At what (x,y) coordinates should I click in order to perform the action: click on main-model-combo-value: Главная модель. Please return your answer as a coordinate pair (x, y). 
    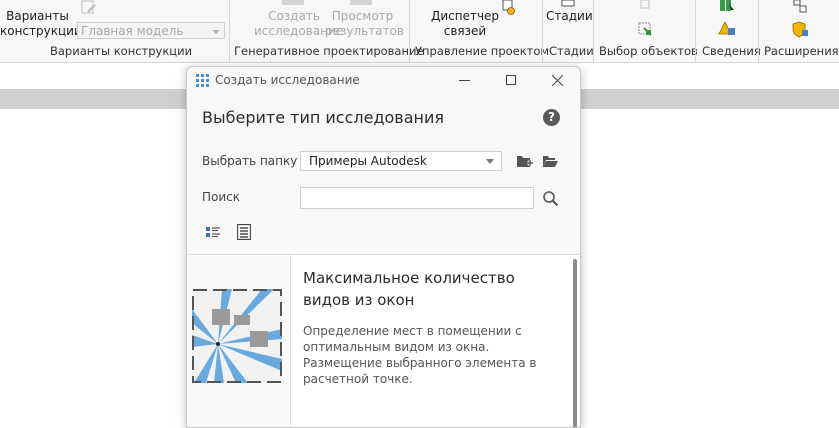
    Looking at the image, I should click on (132, 31).